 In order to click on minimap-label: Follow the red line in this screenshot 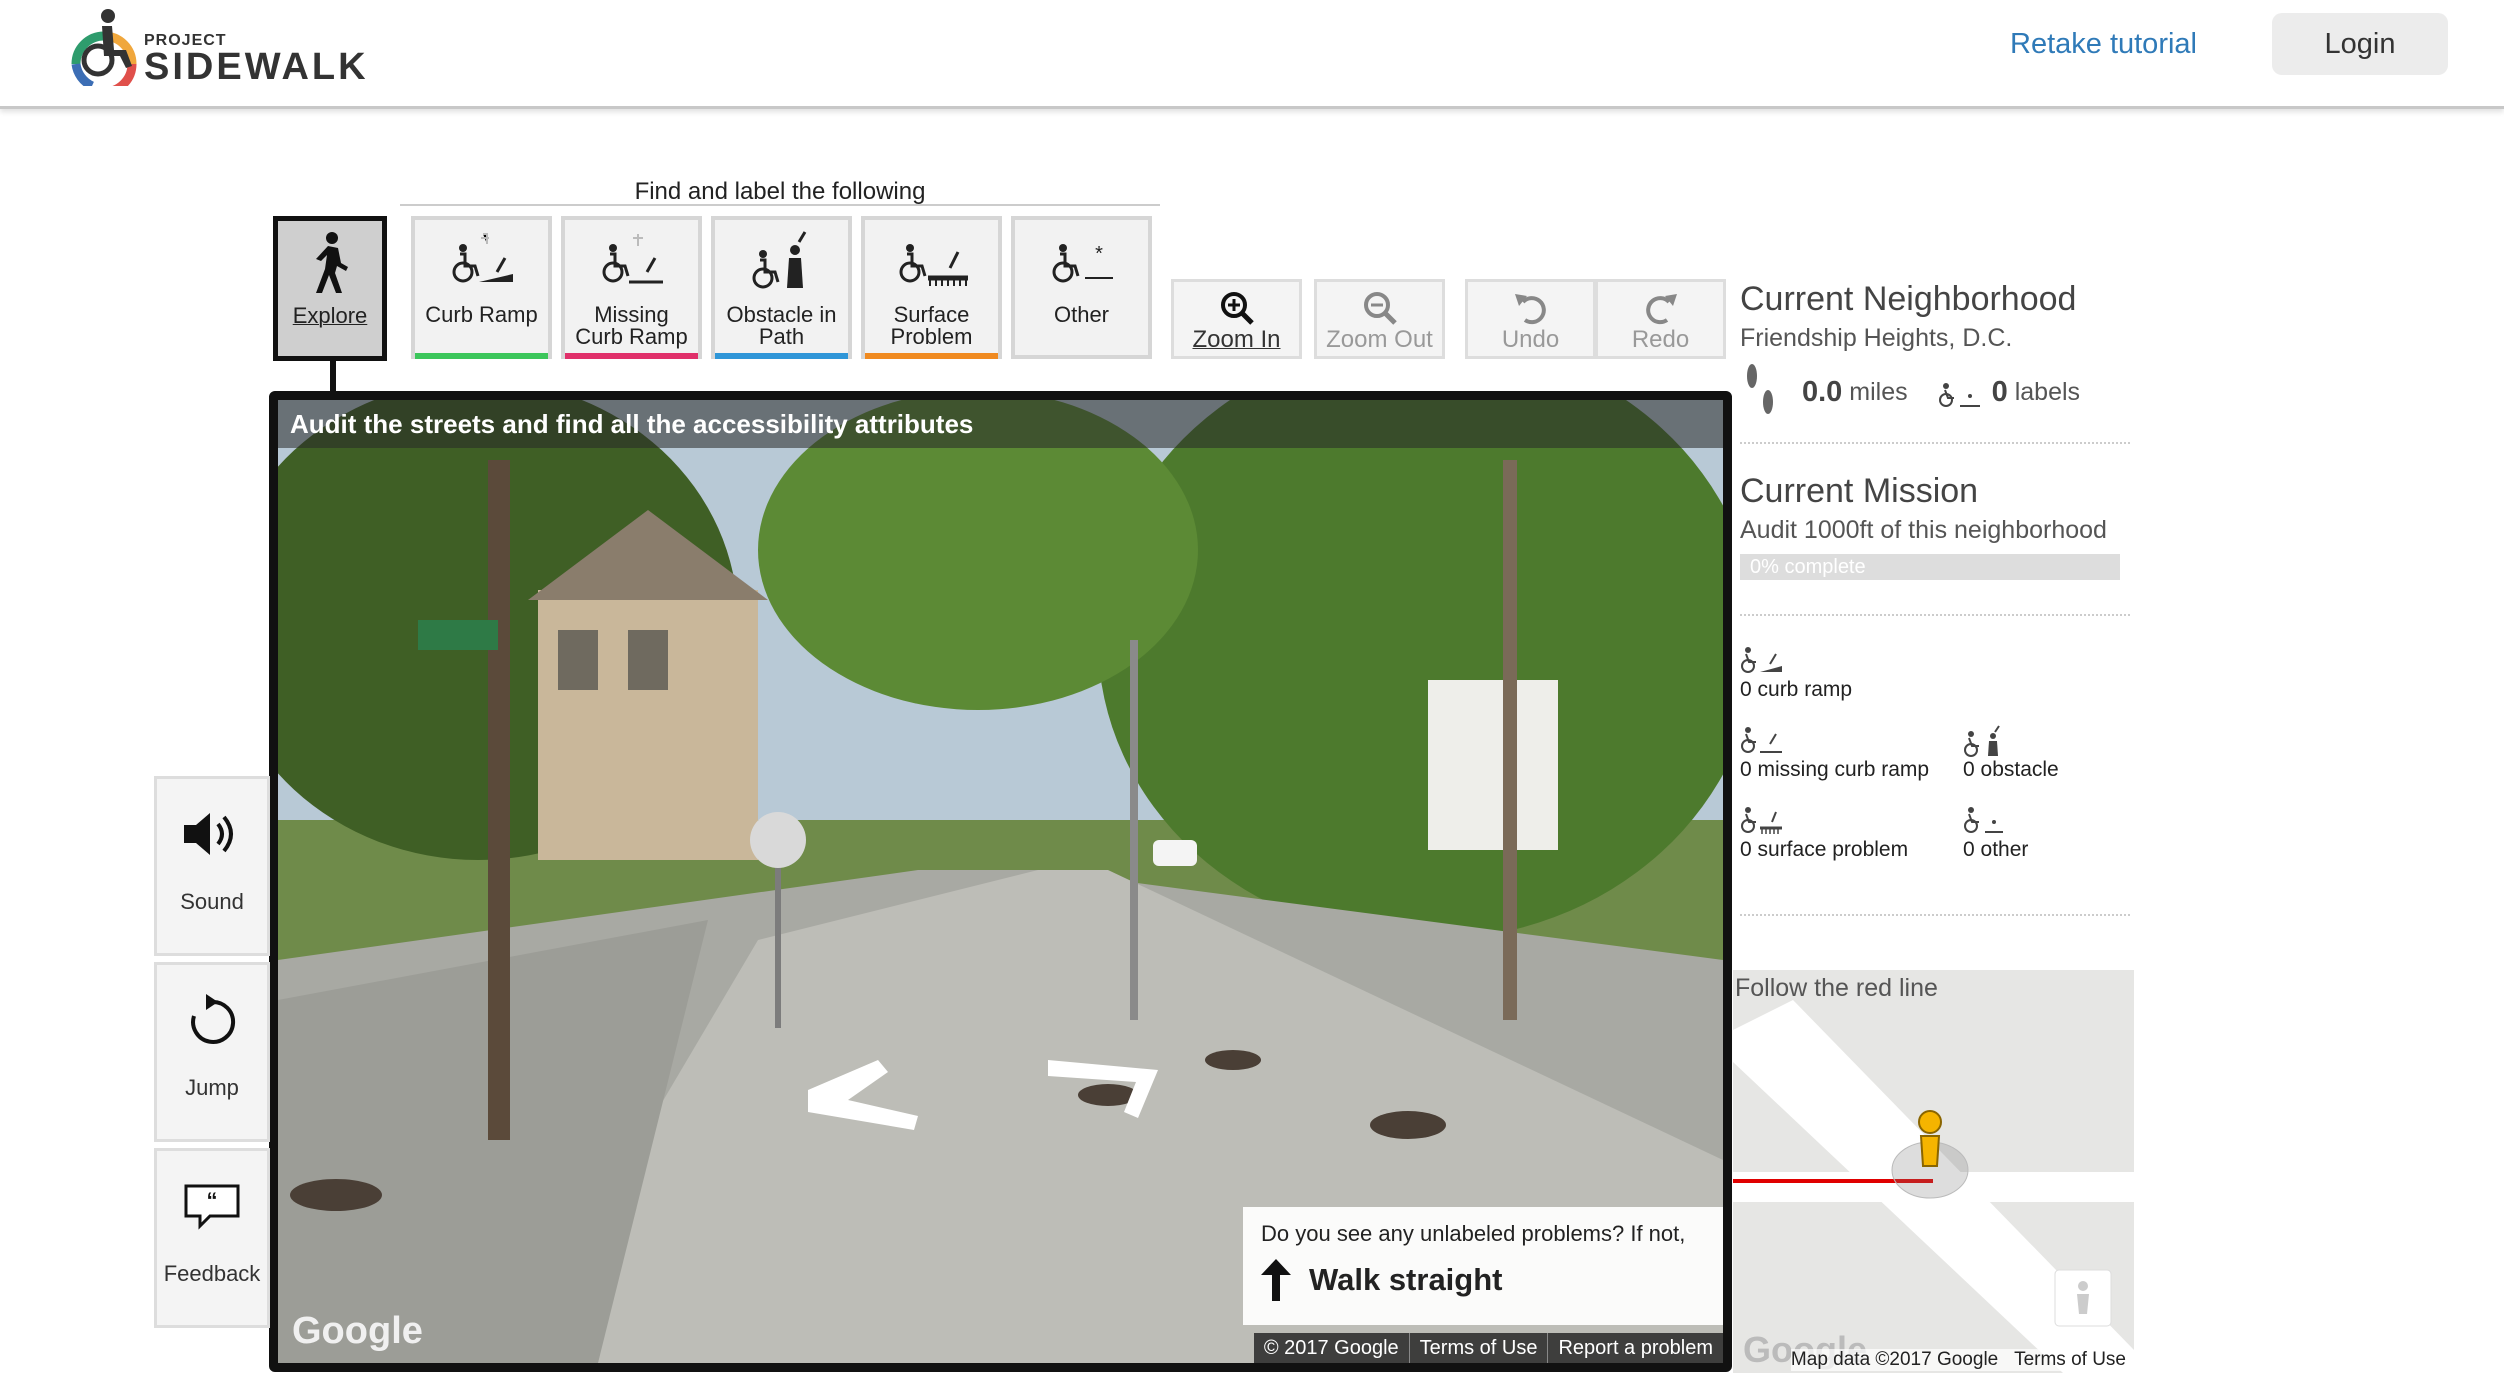, I will do `click(1836, 988)`.